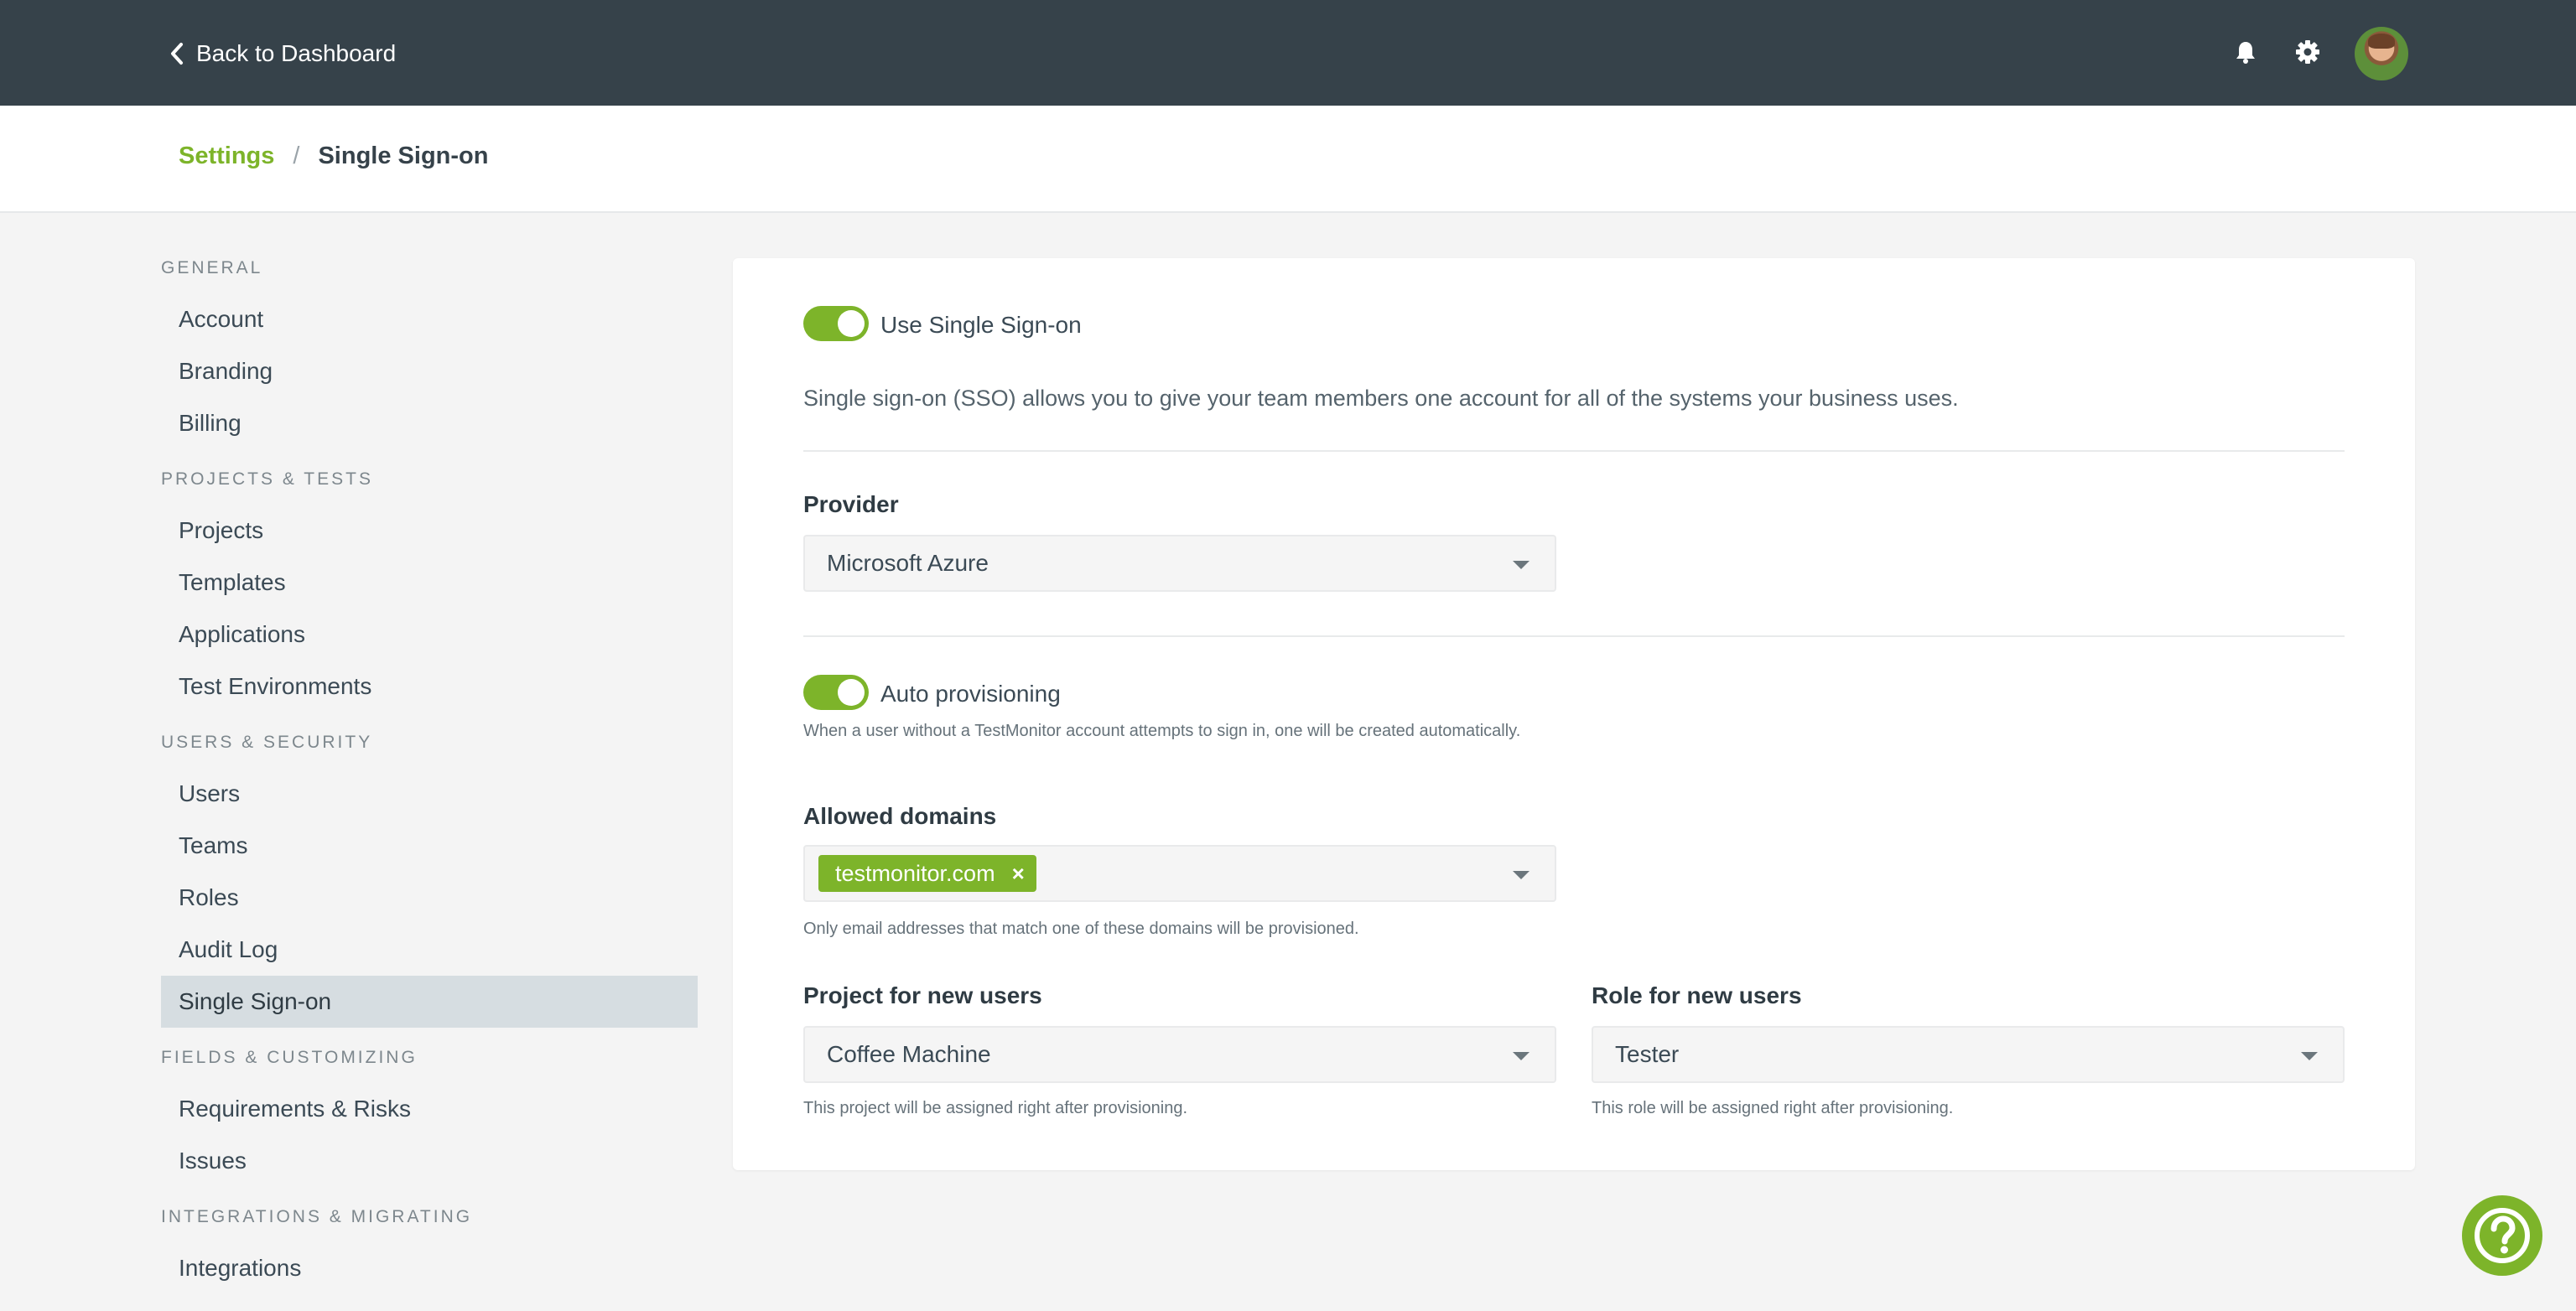 The image size is (2576, 1311). What do you see at coordinates (429, 1002) in the screenshot?
I see `sidebar-item-single-sign-on: Single Sign-on` at bounding box center [429, 1002].